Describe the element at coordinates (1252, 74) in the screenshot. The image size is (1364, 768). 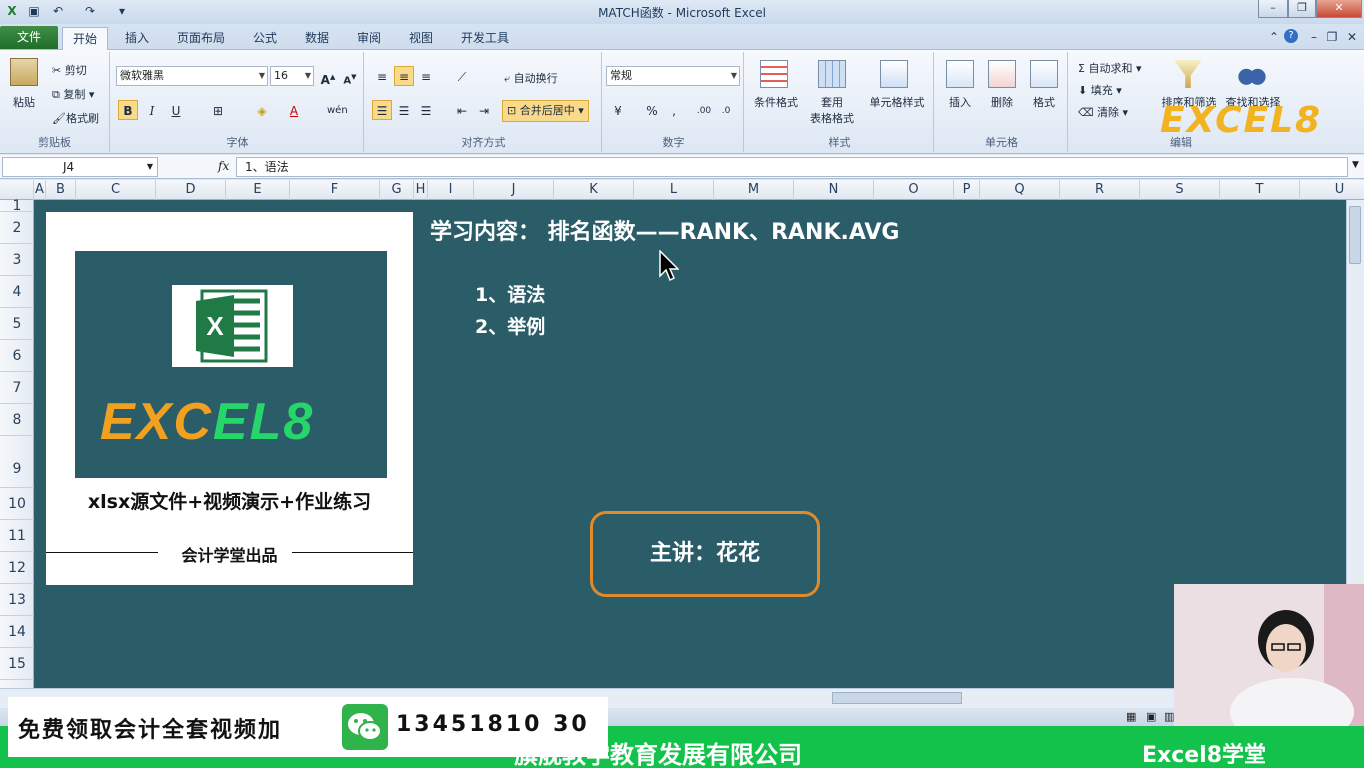
I see `binoculars-icon` at that location.